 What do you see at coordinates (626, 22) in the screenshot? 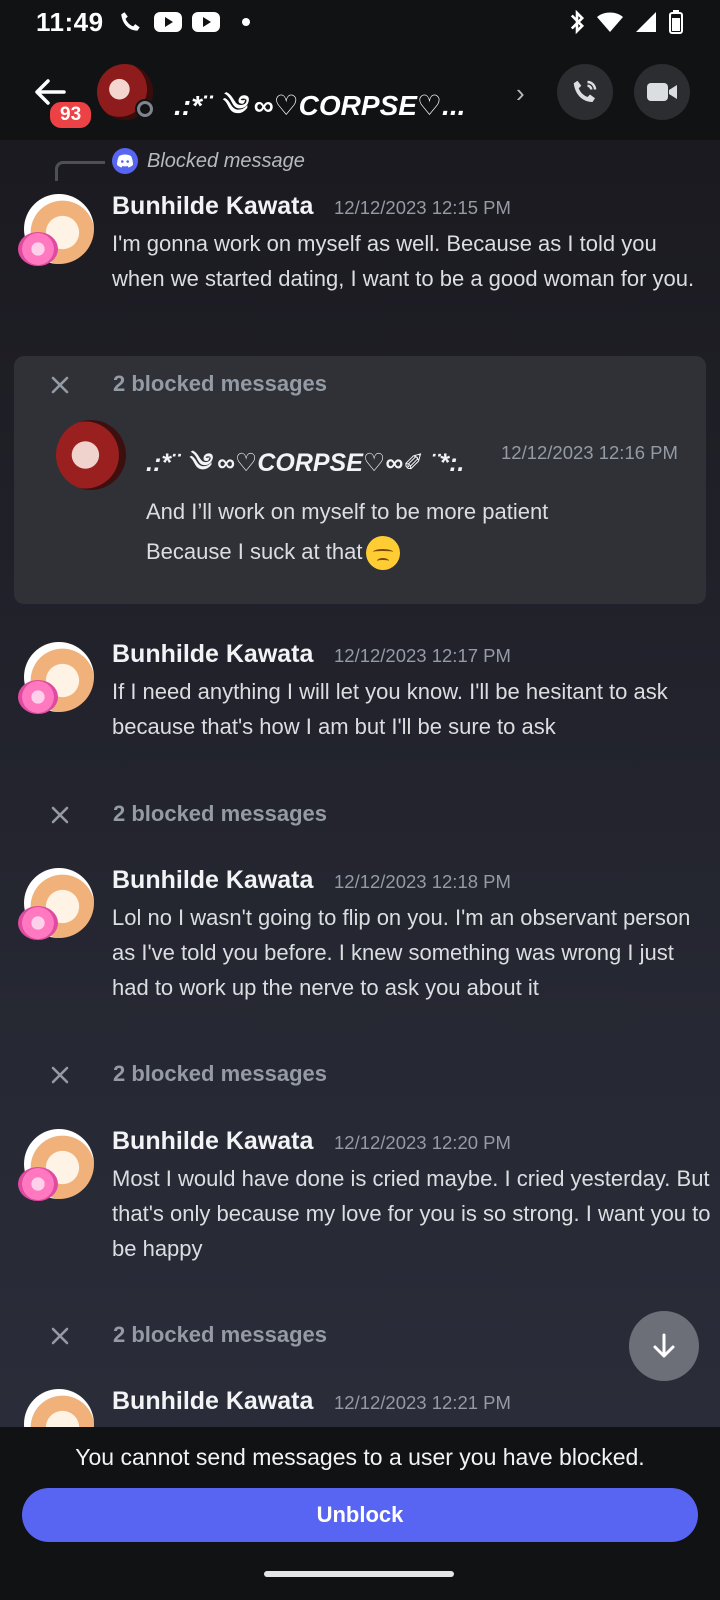
I see `system-icons` at bounding box center [626, 22].